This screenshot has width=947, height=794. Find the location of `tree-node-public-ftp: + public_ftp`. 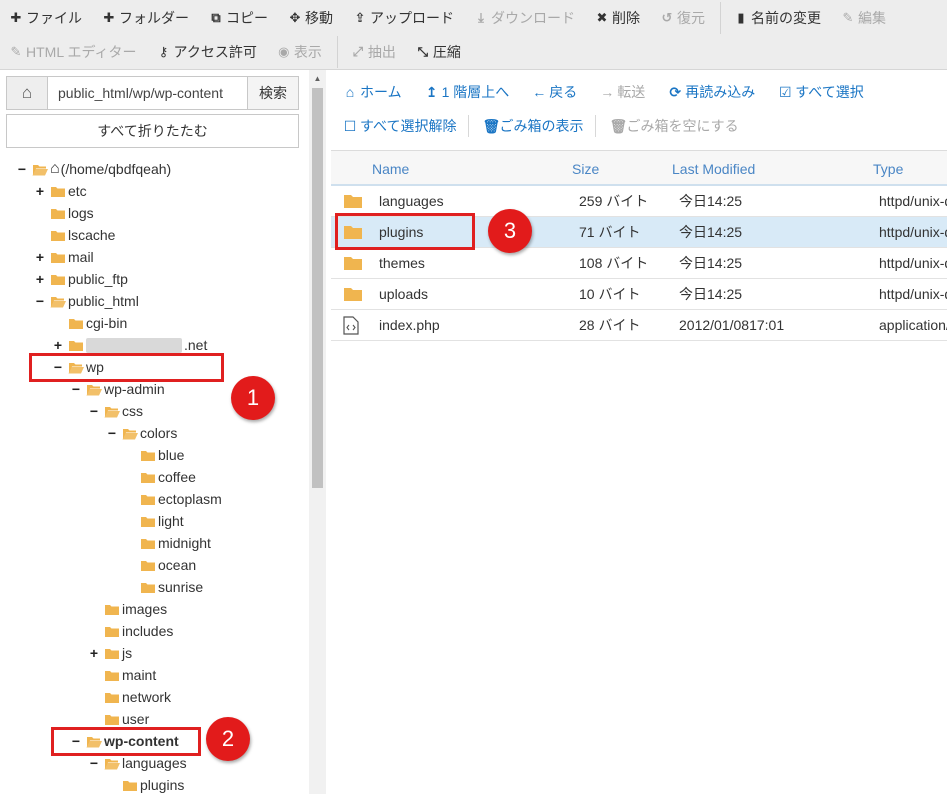

tree-node-public-ftp: + public_ftp is located at coordinates (81, 279).